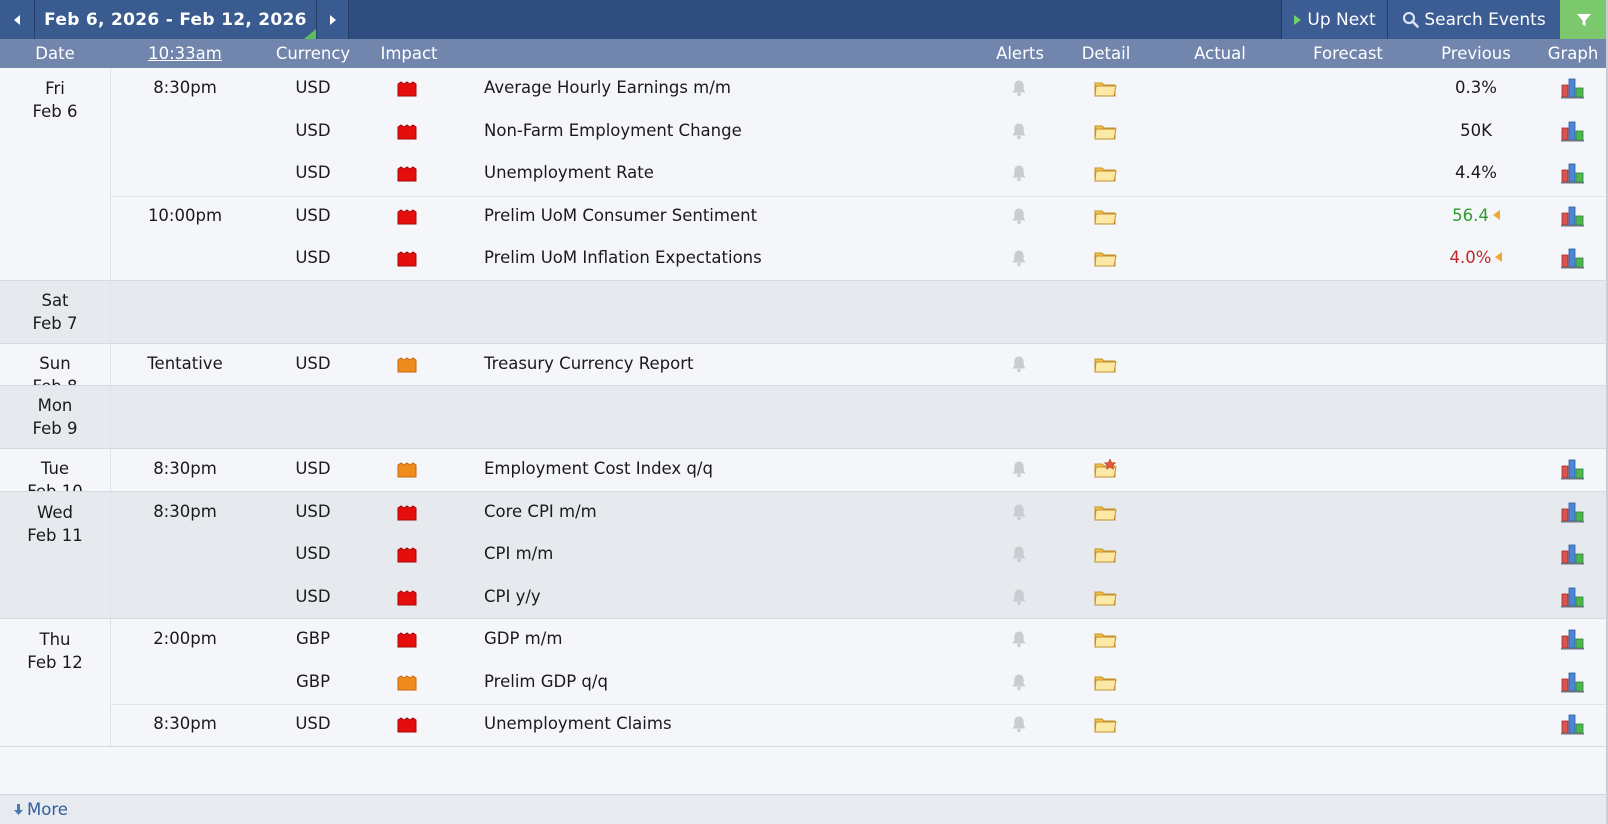 This screenshot has width=1608, height=824. Describe the element at coordinates (1584, 19) in the screenshot. I see `filter-button` at that location.